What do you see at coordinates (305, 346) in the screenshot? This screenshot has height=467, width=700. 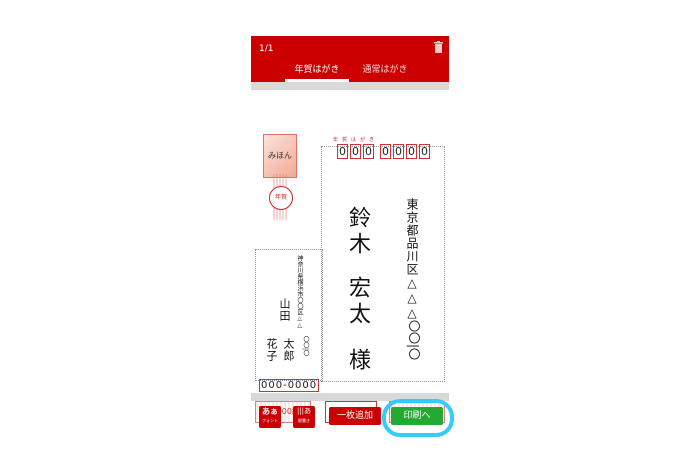 I see `sender-number: 〇〇|〇` at bounding box center [305, 346].